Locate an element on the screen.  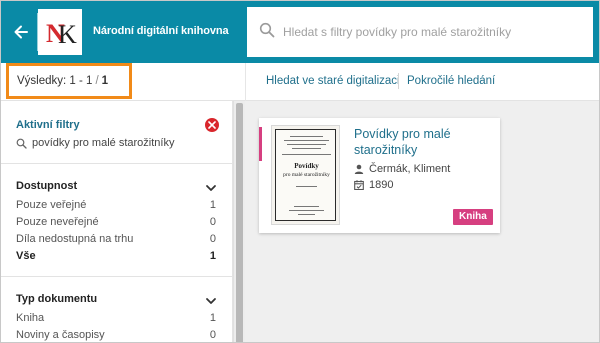
result-author-text: Čermák, Kliment is located at coordinates (410, 169).